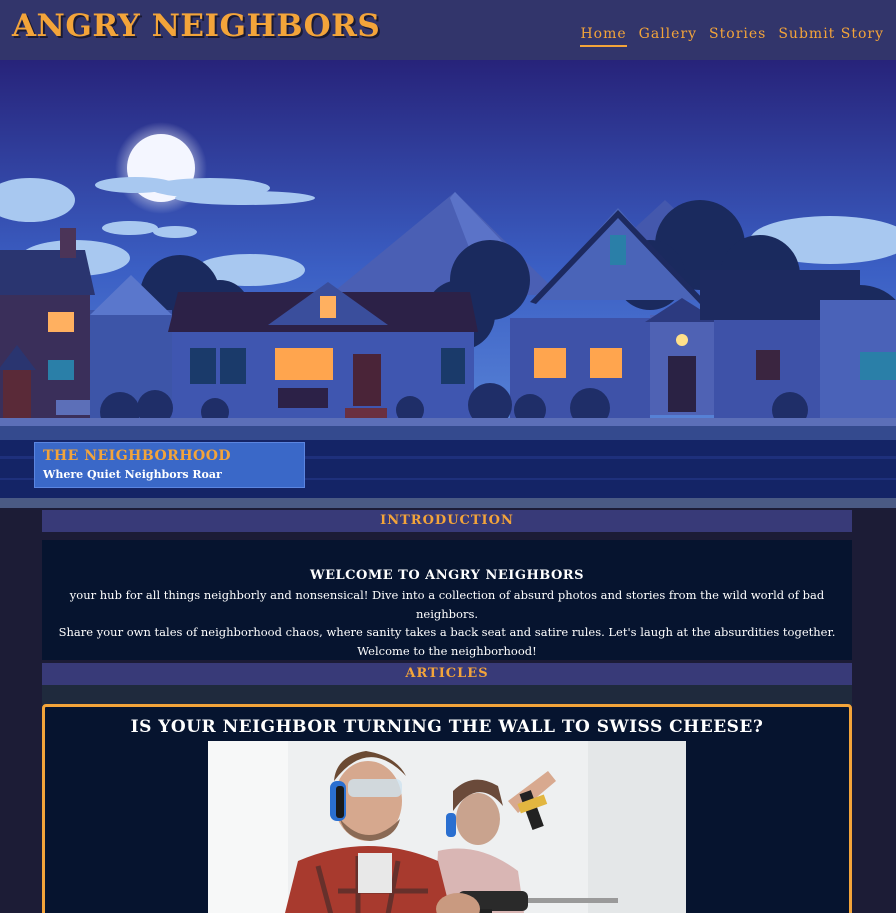  What do you see at coordinates (447, 575) in the screenshot?
I see `intro-title: WELCOME TO ANGRY NEIGHBORS` at bounding box center [447, 575].